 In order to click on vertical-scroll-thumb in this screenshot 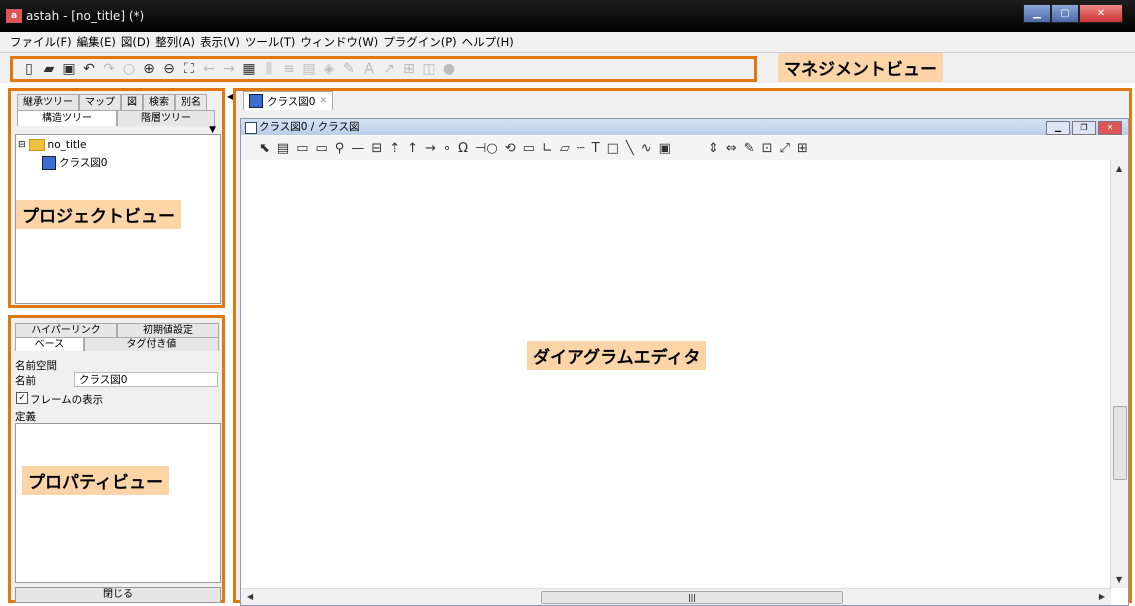, I will do `click(1120, 443)`.